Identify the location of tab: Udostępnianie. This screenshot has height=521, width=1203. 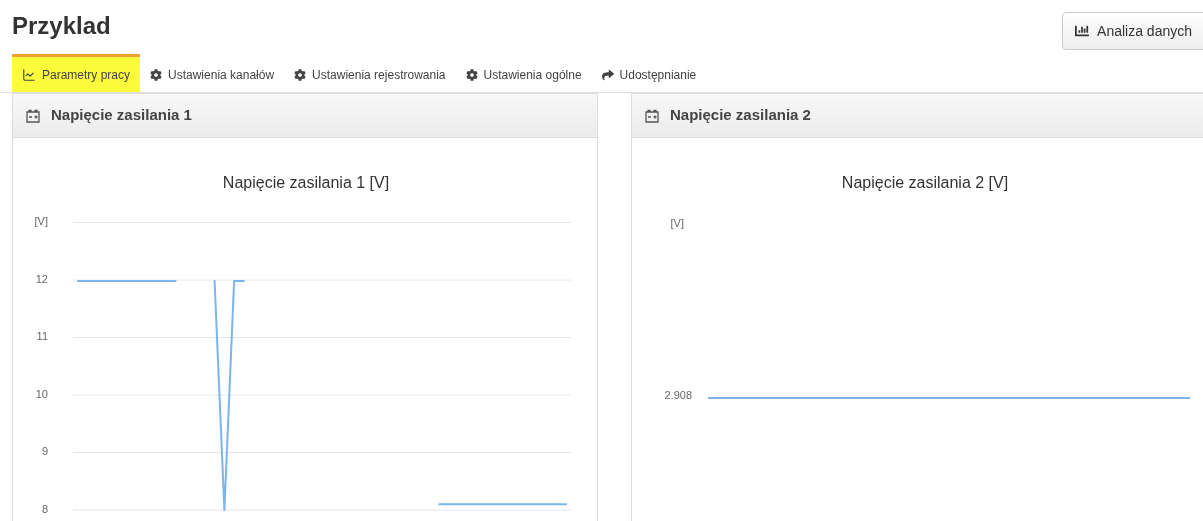
(649, 73).